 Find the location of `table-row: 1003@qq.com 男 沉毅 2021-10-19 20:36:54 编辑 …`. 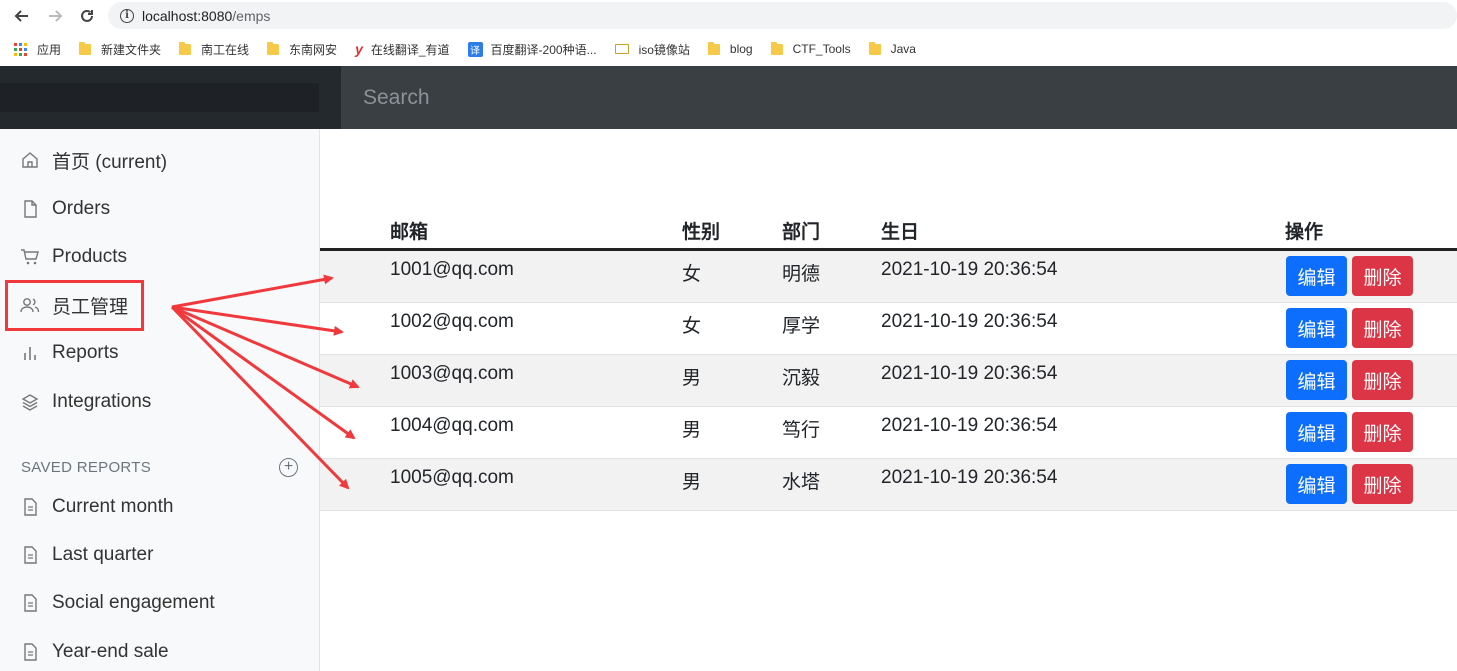

table-row: 1003@qq.com 男 沉毅 2021-10-19 20:36:54 编辑 … is located at coordinates (888, 381).